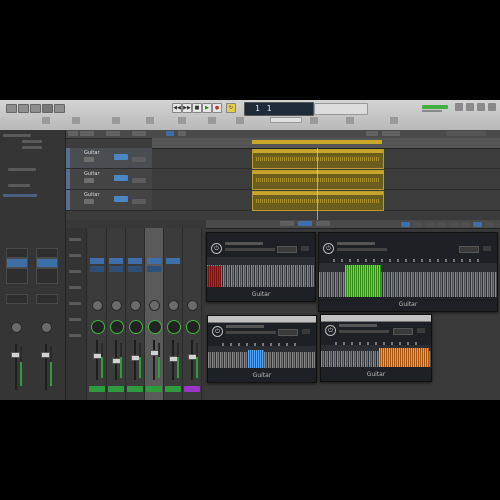  Describe the element at coordinates (459, 107) in the screenshot. I see `note-pad-icon` at that location.